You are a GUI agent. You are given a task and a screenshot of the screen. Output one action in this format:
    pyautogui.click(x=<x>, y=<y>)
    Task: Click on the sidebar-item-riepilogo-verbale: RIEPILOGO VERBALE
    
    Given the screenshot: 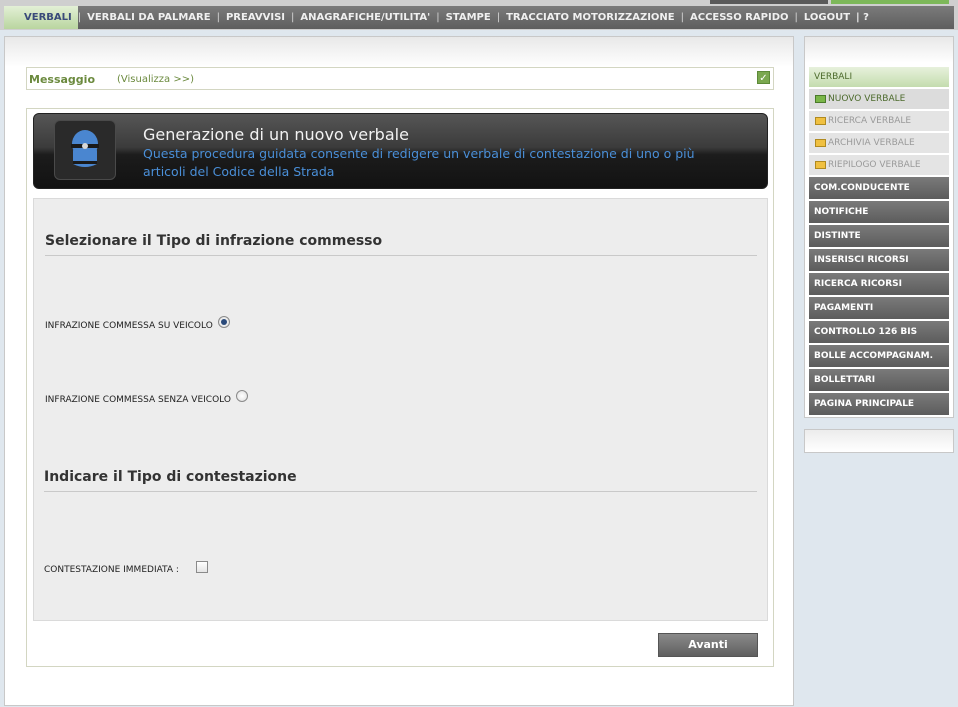 What is the action you would take?
    pyautogui.click(x=879, y=165)
    